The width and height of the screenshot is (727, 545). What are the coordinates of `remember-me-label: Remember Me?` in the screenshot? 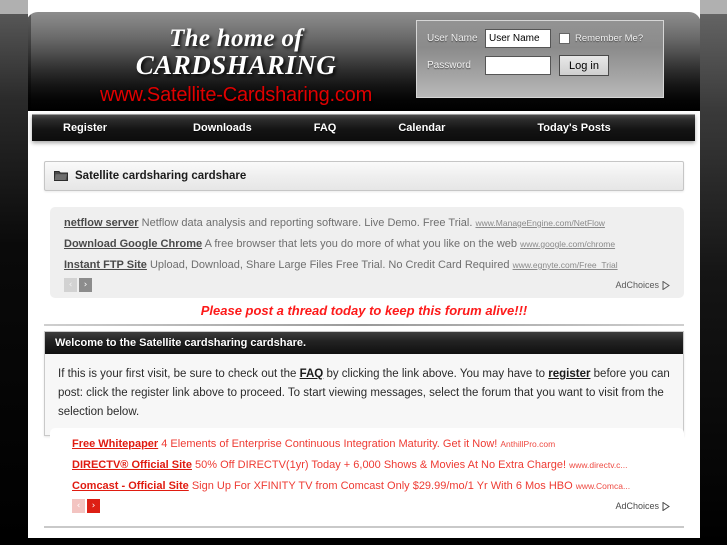 It's located at (609, 38).